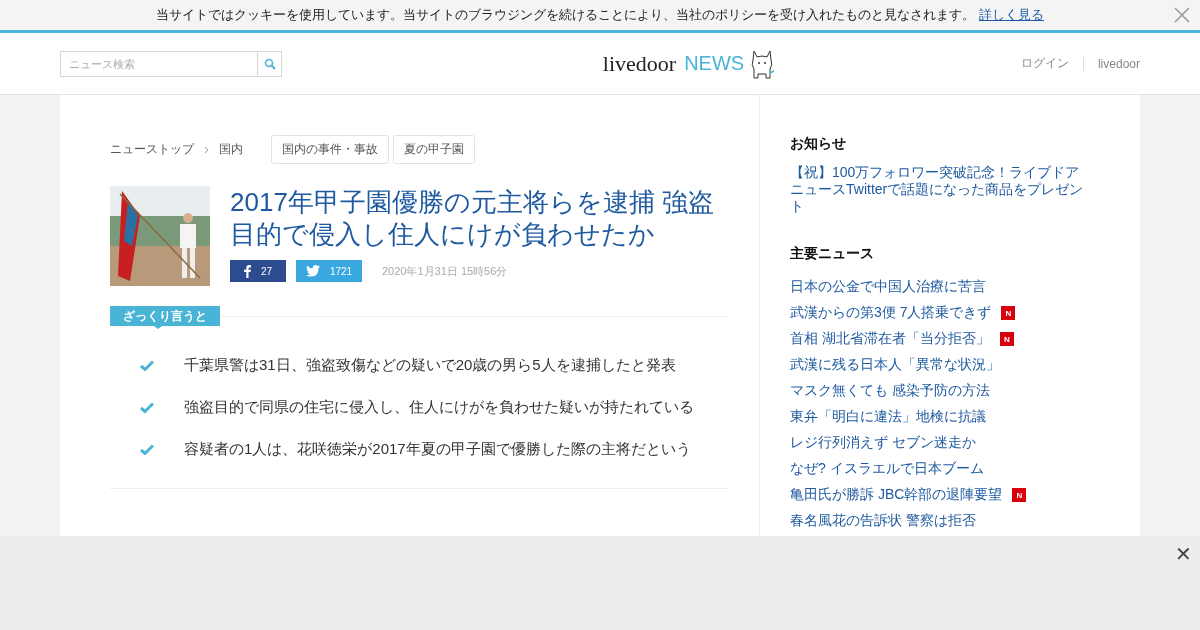 The image size is (1200, 630). Describe the element at coordinates (883, 443) in the screenshot. I see `news-link: レジ行列消えず セブン迷走か` at that location.